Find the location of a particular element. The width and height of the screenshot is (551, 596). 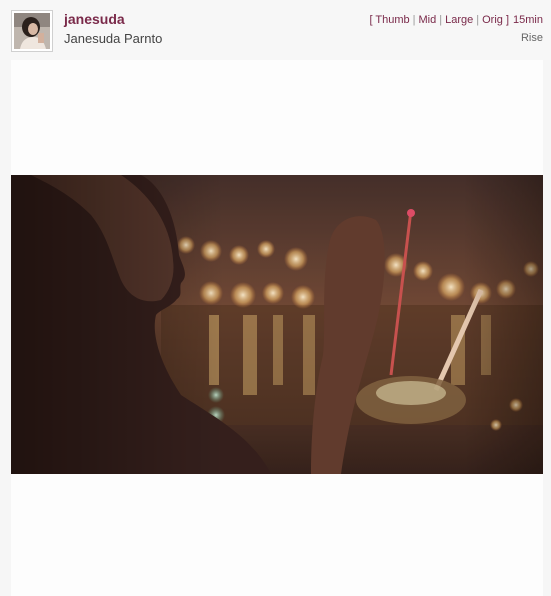

filter-name: Rise is located at coordinates (531, 38).